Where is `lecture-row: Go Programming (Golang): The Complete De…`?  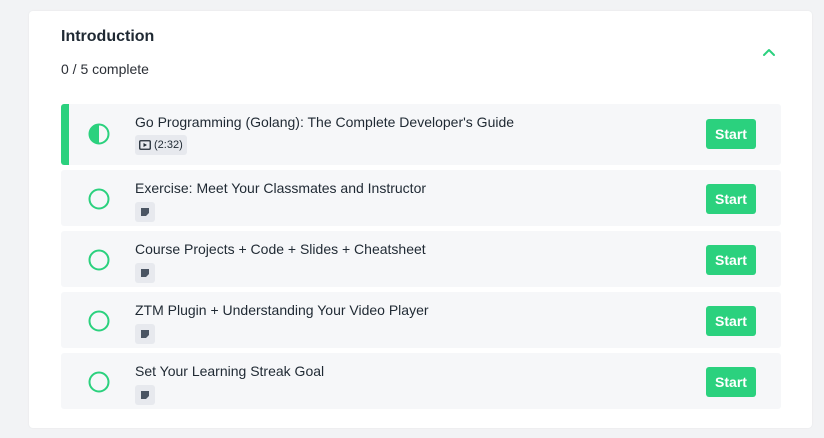 lecture-row: Go Programming (Golang): The Complete De… is located at coordinates (421, 134).